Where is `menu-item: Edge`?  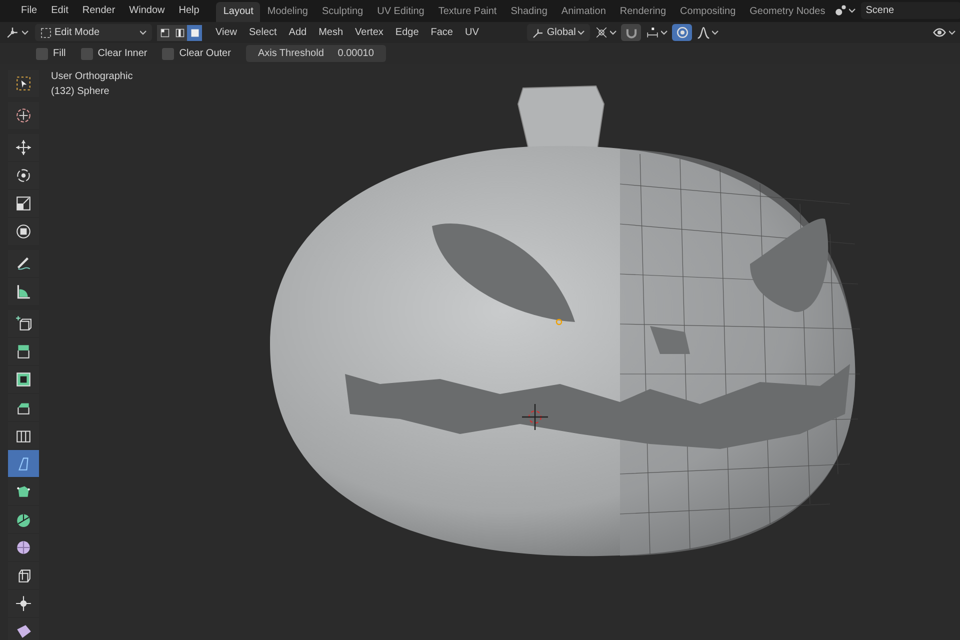
menu-item: Edge is located at coordinates (407, 32).